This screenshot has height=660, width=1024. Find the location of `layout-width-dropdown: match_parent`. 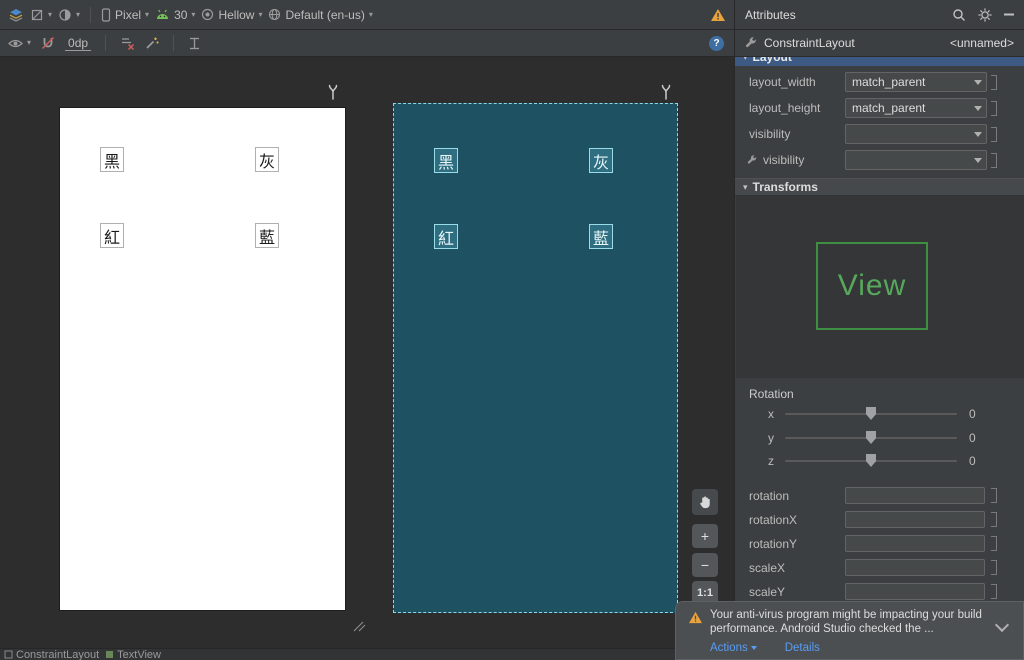

layout-width-dropdown: match_parent is located at coordinates (916, 82).